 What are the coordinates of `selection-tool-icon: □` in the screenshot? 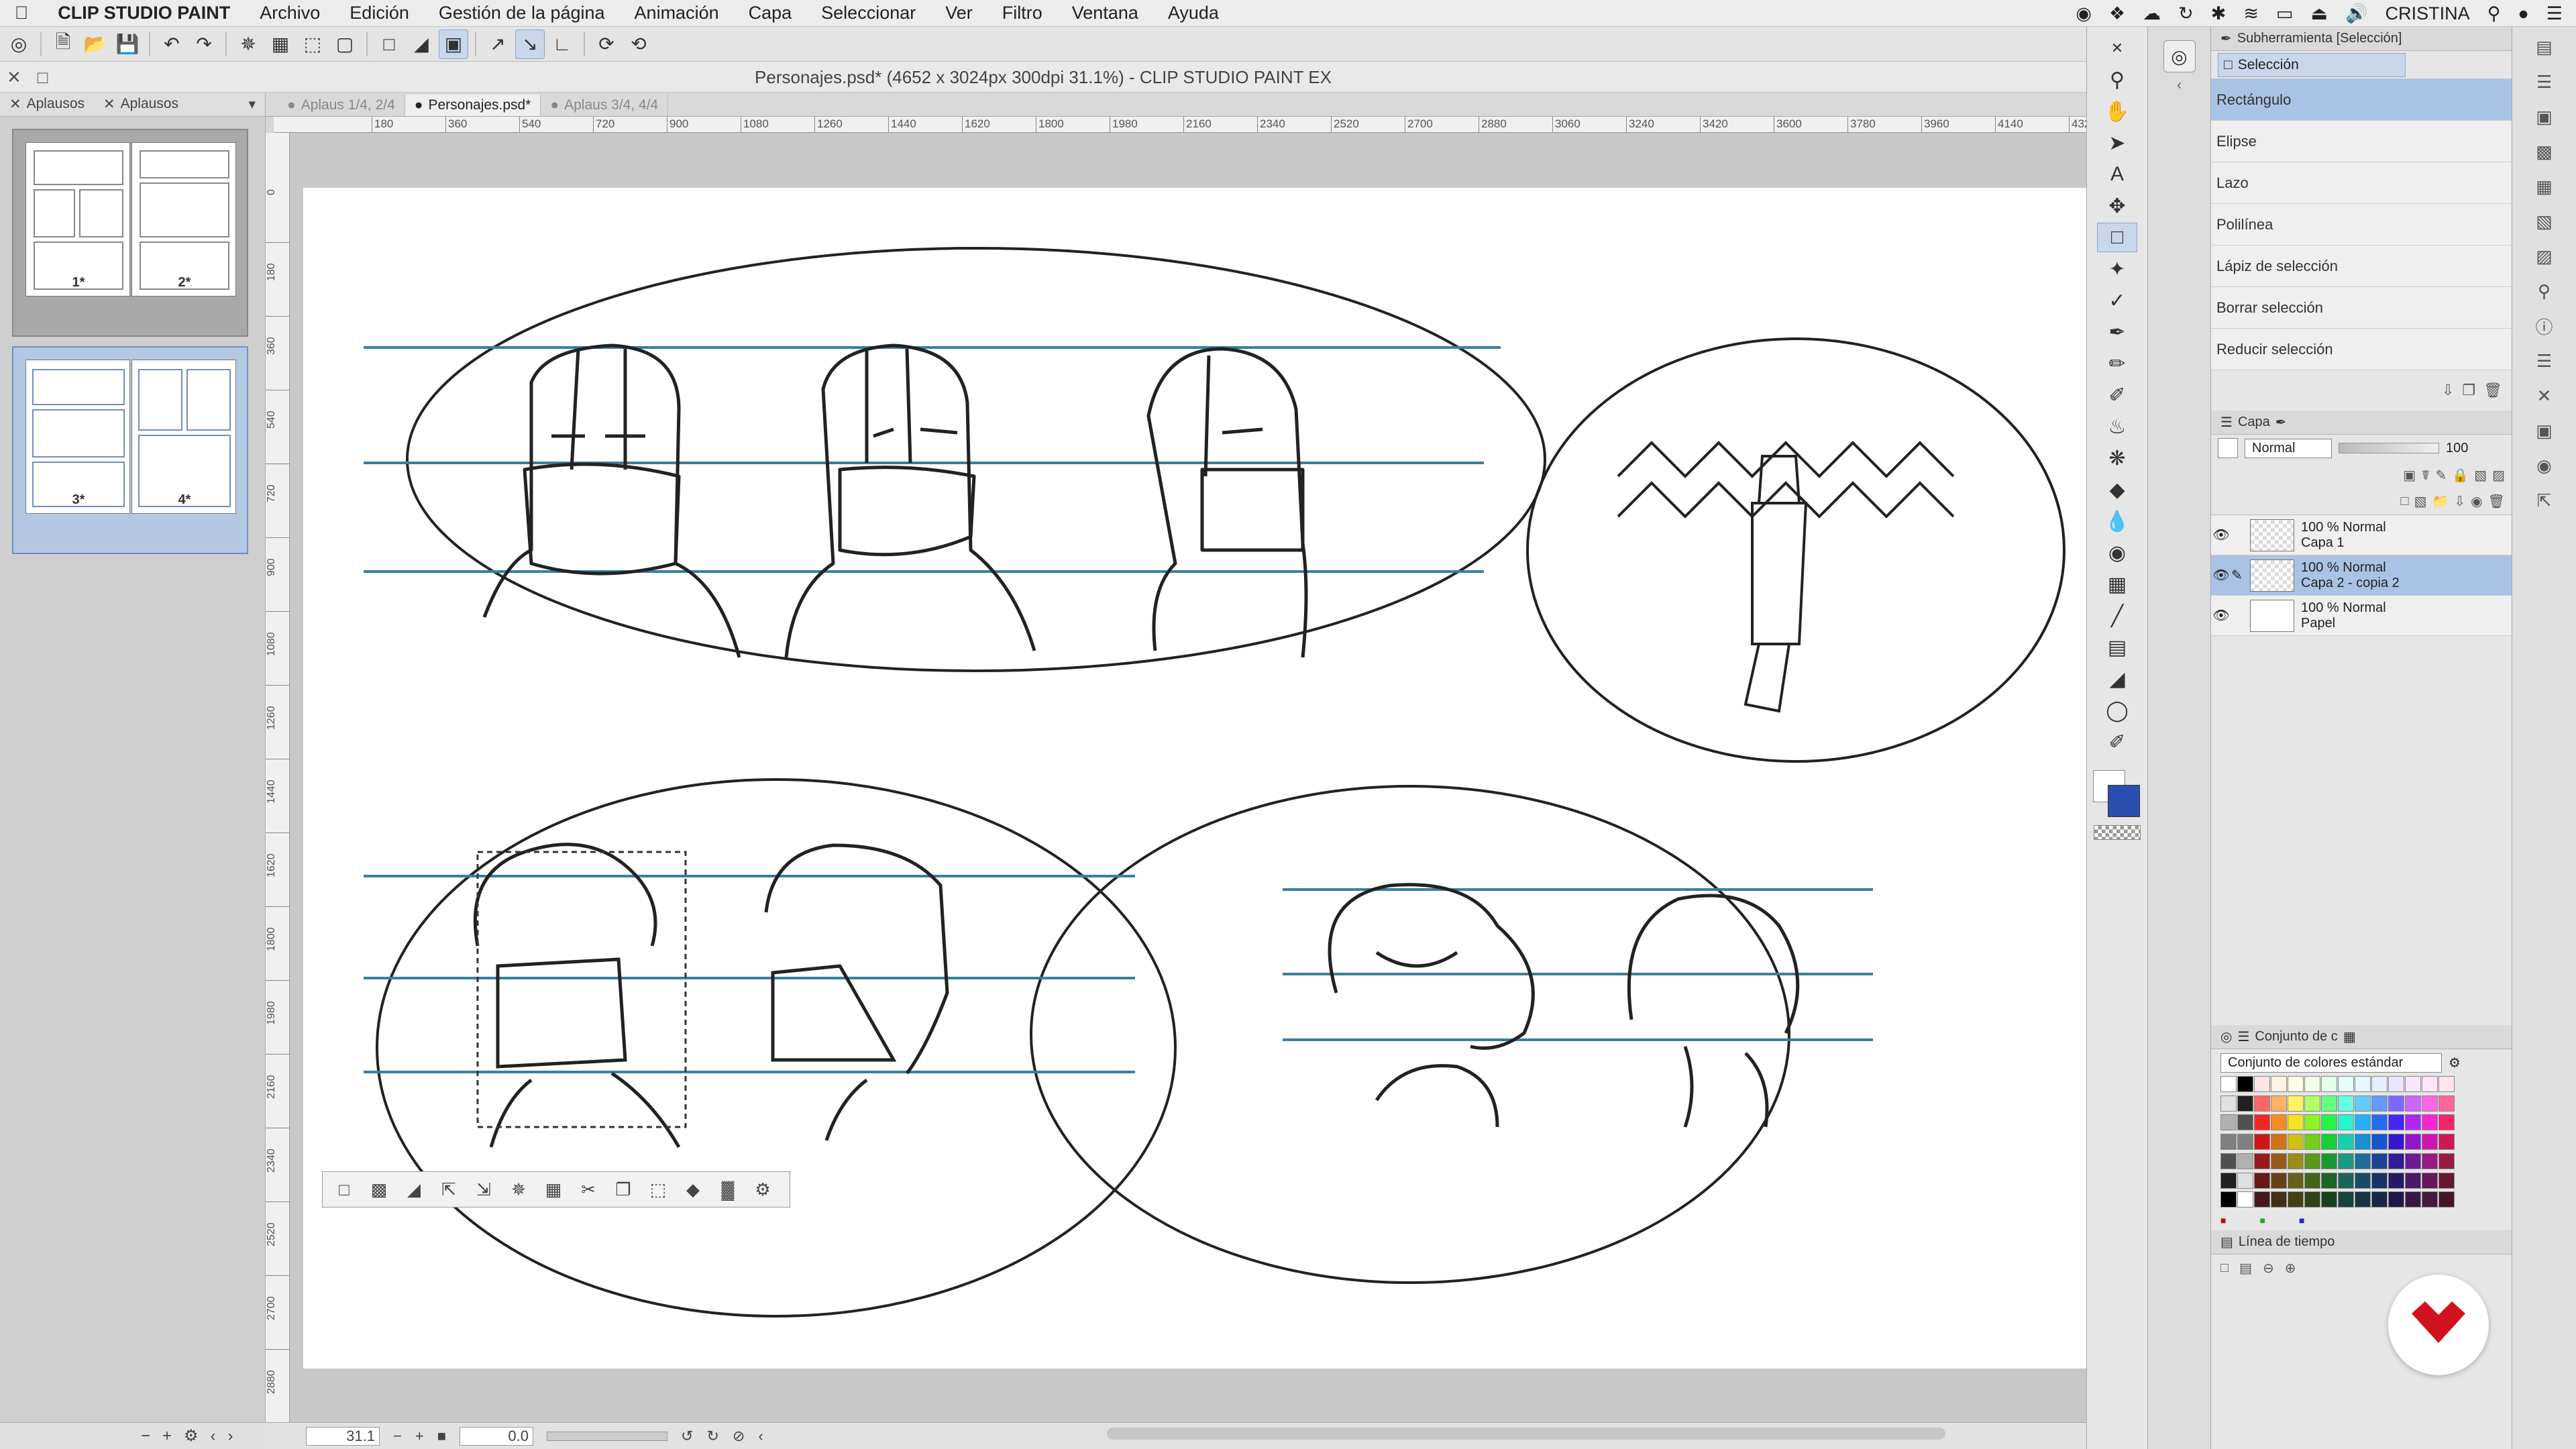 It's located at (2117, 237).